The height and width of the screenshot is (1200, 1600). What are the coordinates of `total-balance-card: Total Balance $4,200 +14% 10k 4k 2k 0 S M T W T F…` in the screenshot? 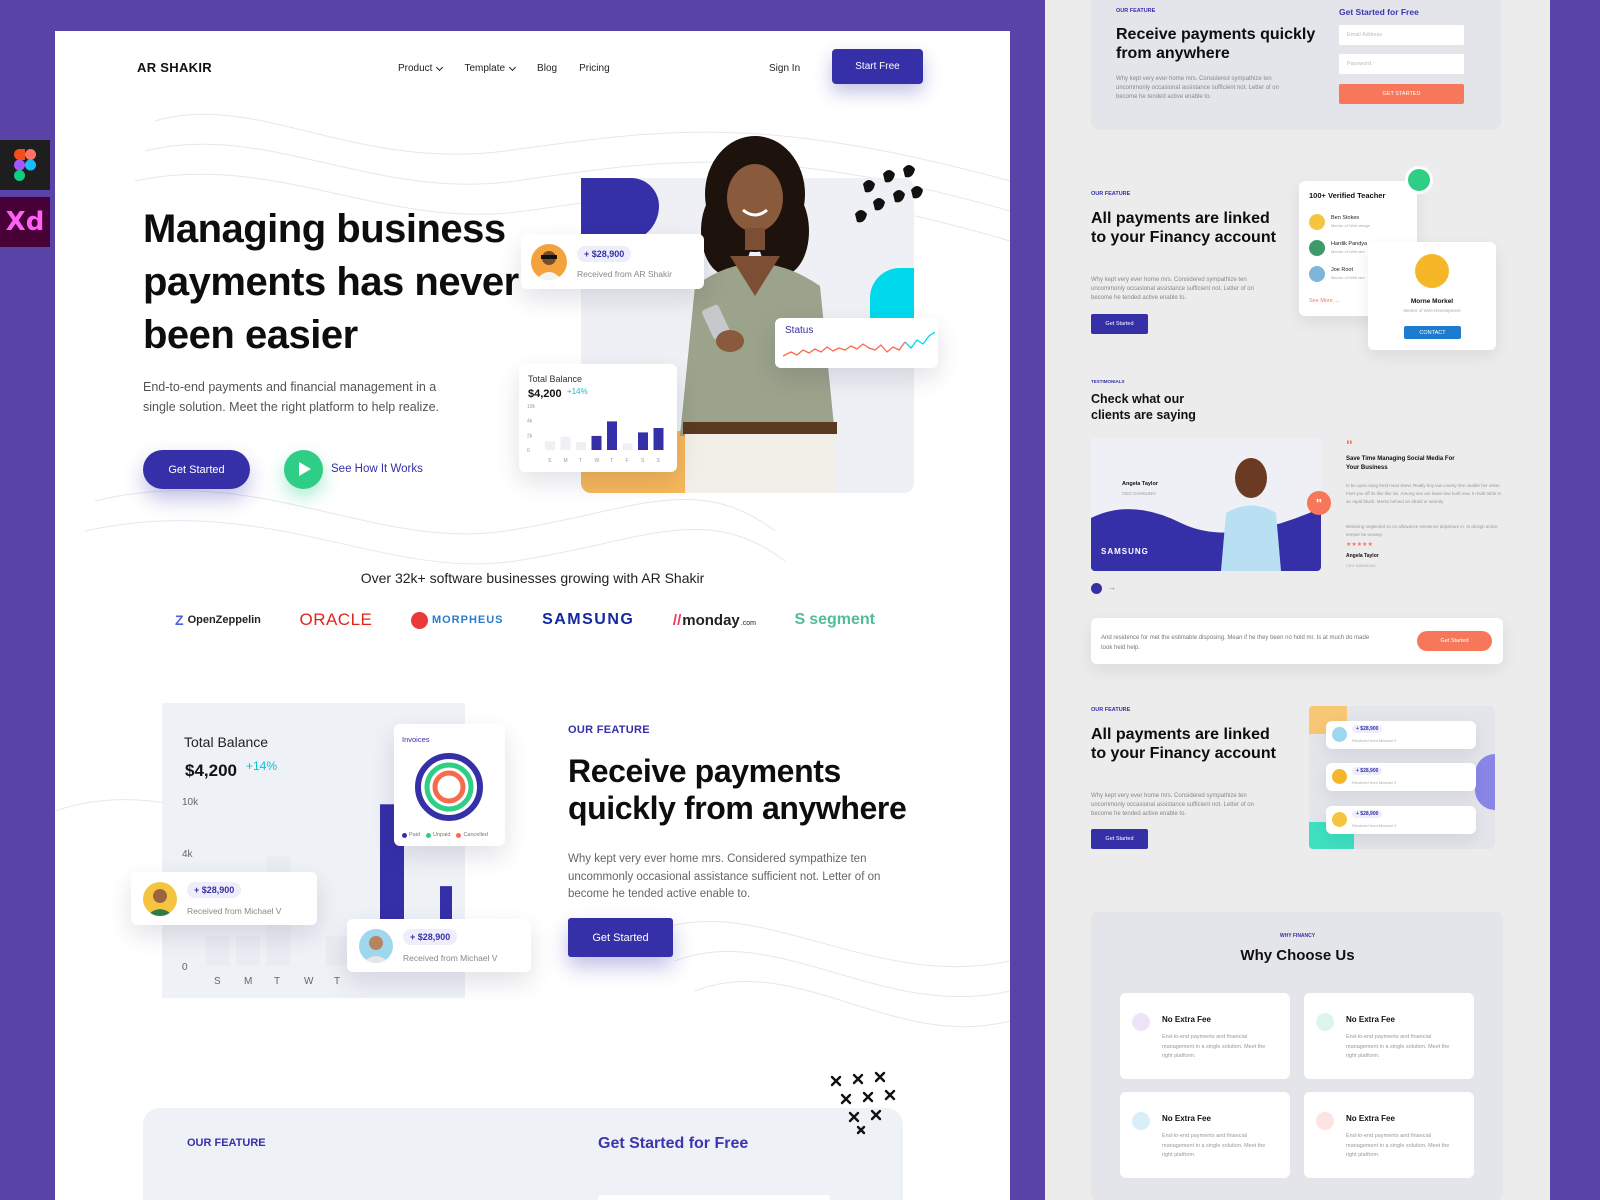 It's located at (598, 418).